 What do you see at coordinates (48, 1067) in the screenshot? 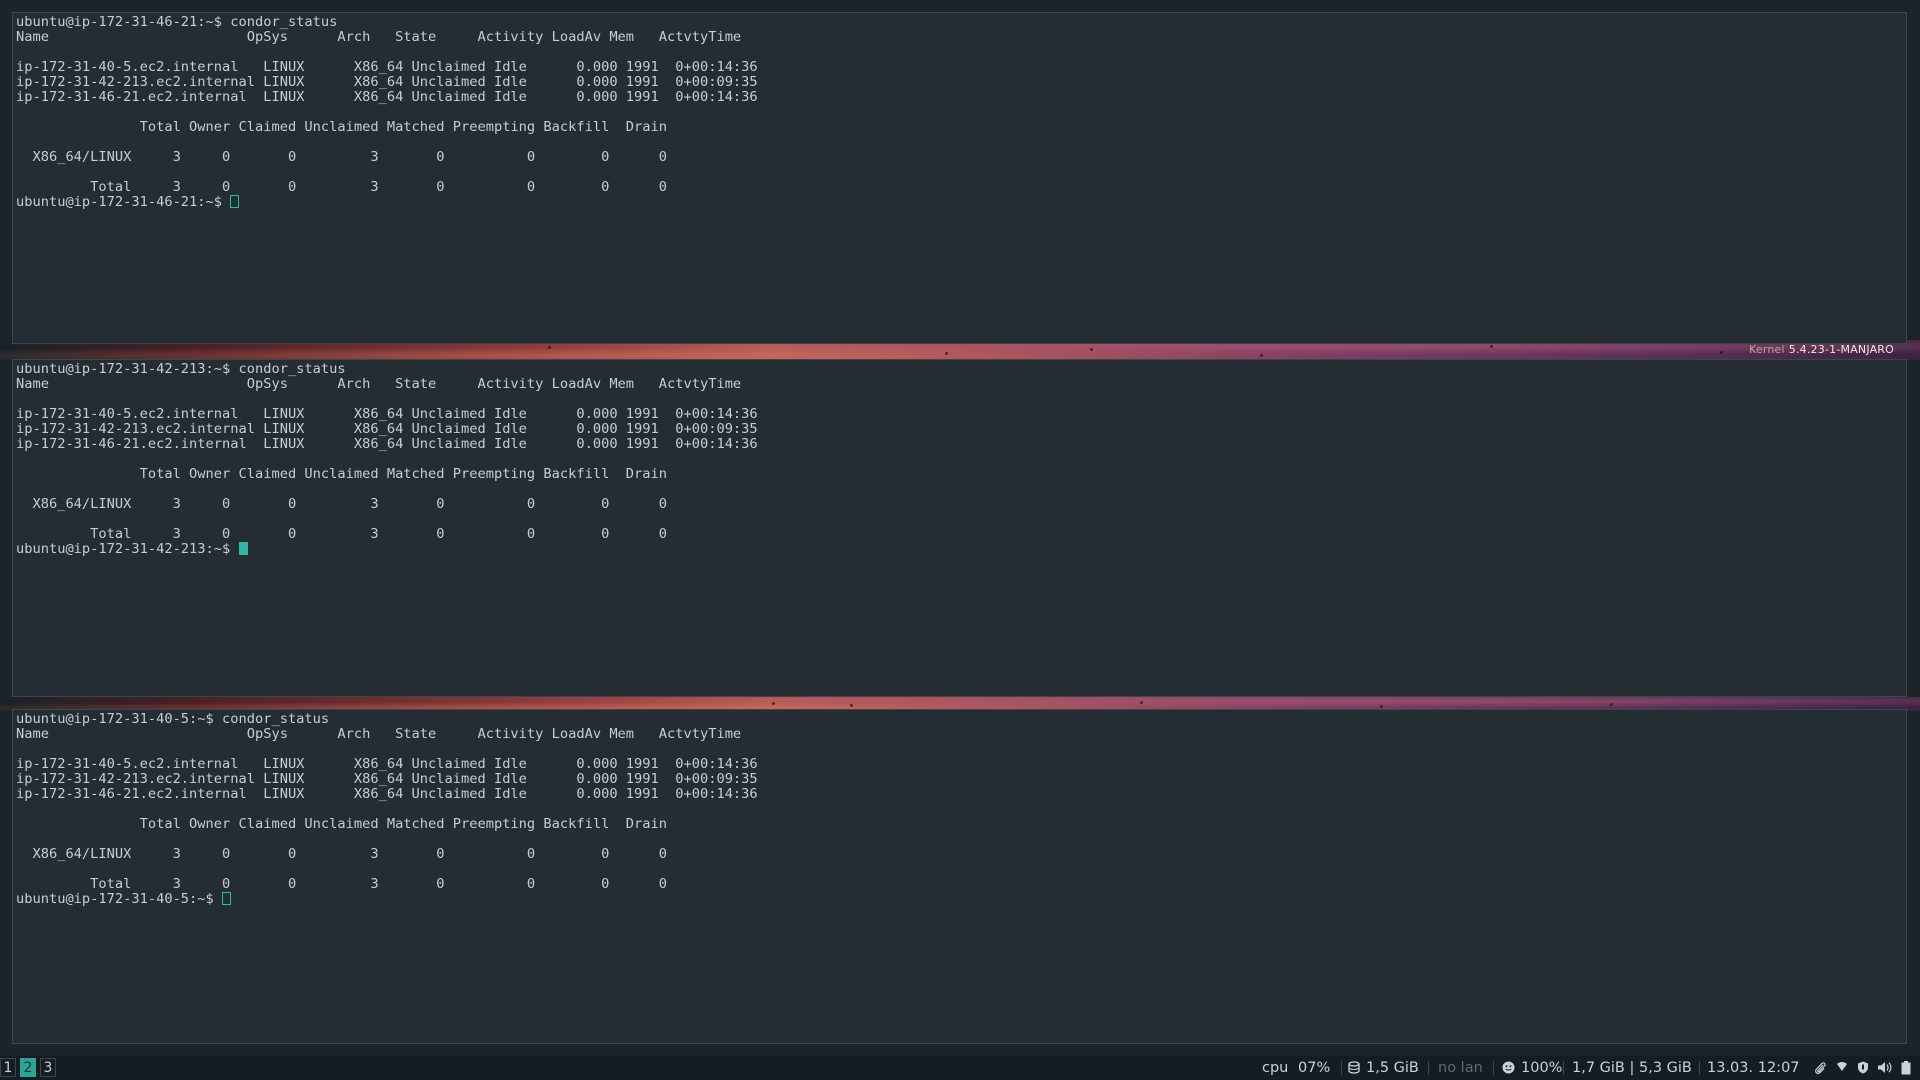
I see `workspace-3-button: 3` at bounding box center [48, 1067].